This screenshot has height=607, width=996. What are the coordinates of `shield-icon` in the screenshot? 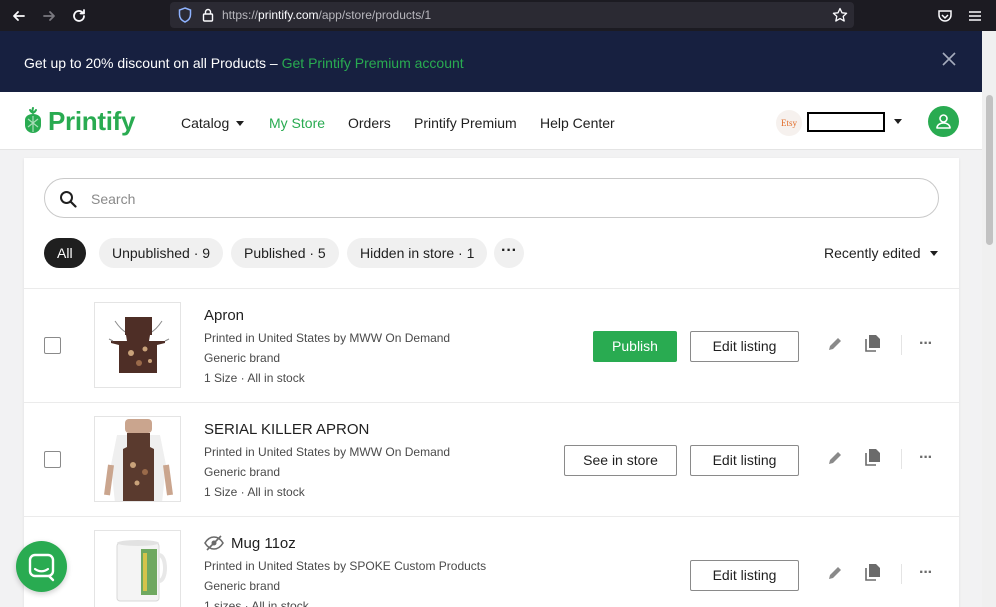 It's located at (185, 15).